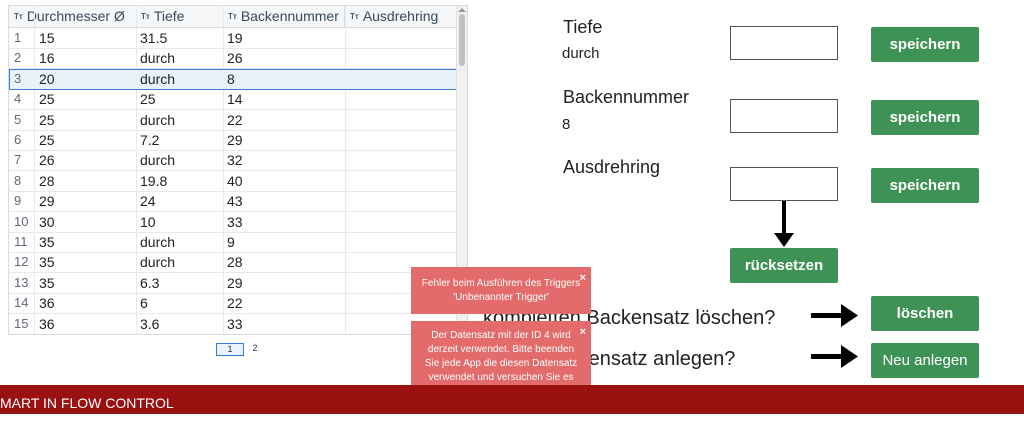 This screenshot has height=421, width=1024. I want to click on page-2-button: 2, so click(255, 348).